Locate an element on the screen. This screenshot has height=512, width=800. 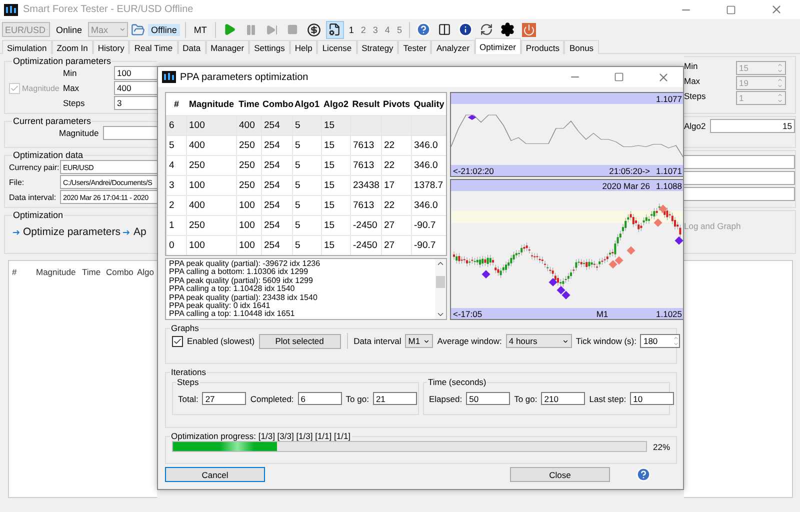
tab: Products is located at coordinates (542, 47).